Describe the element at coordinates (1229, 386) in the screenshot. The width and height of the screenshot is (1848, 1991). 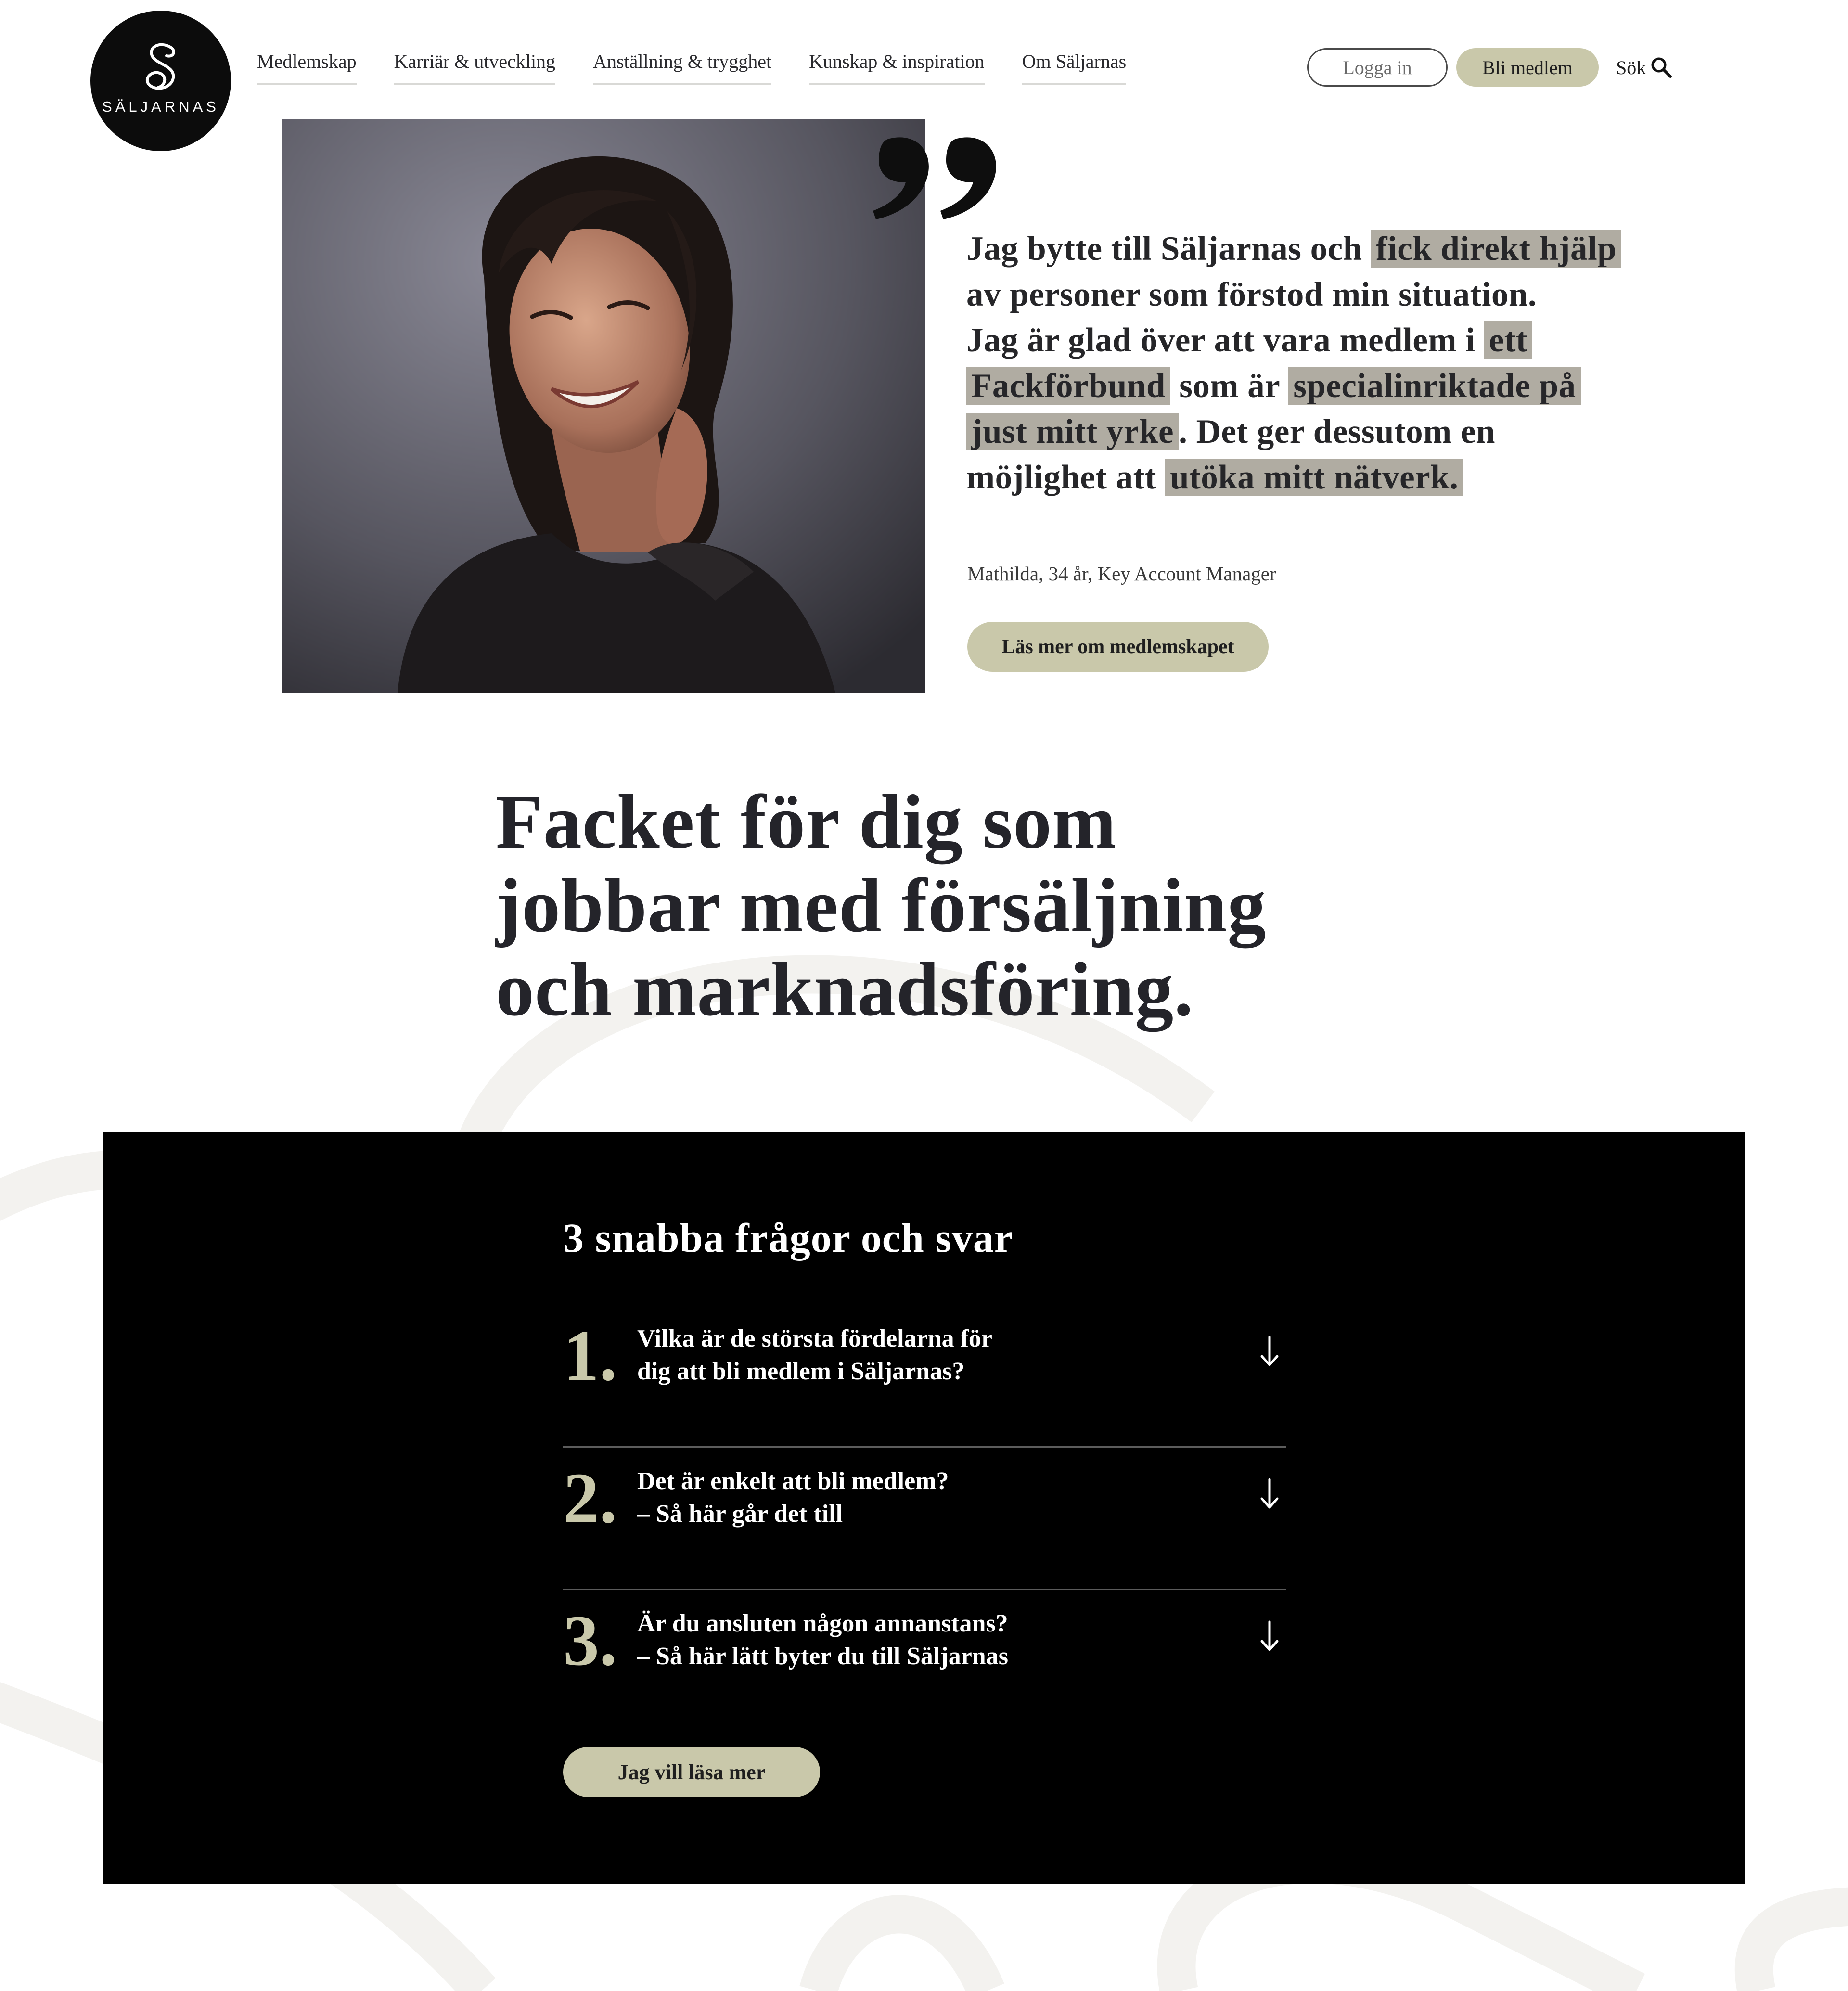
I see `quote-text-segment: som är` at that location.